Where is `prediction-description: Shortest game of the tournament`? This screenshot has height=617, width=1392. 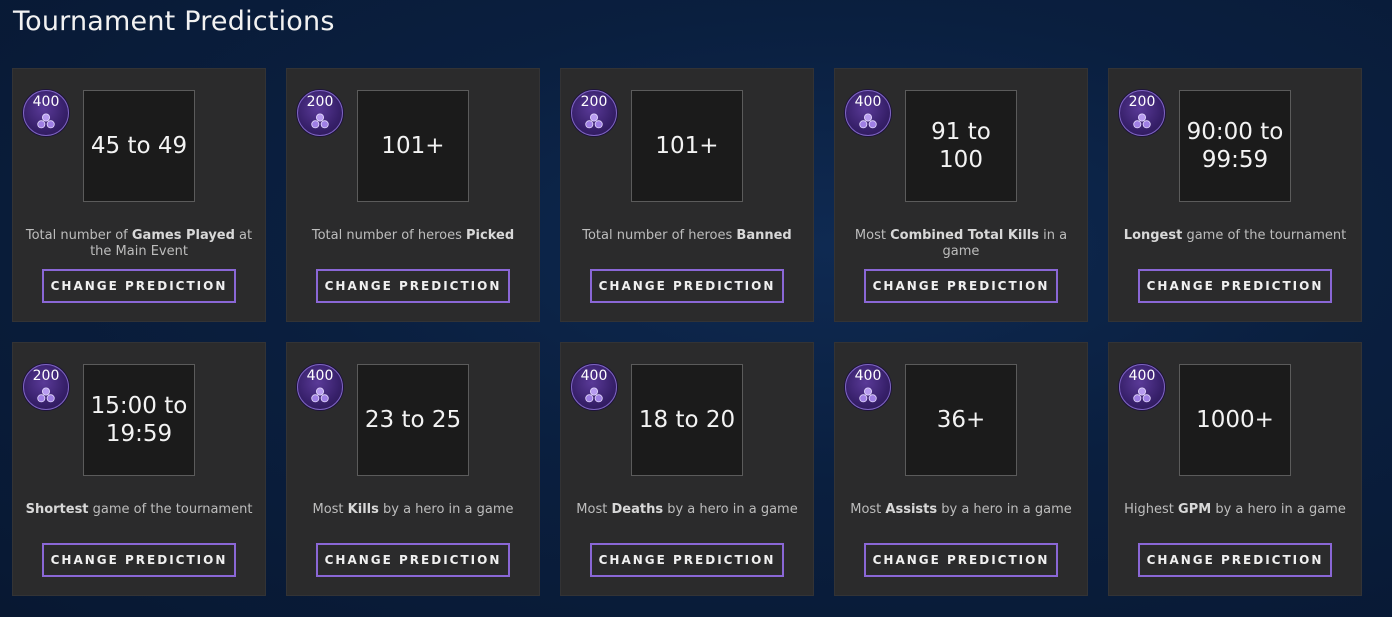 prediction-description: Shortest game of the tournament is located at coordinates (139, 509).